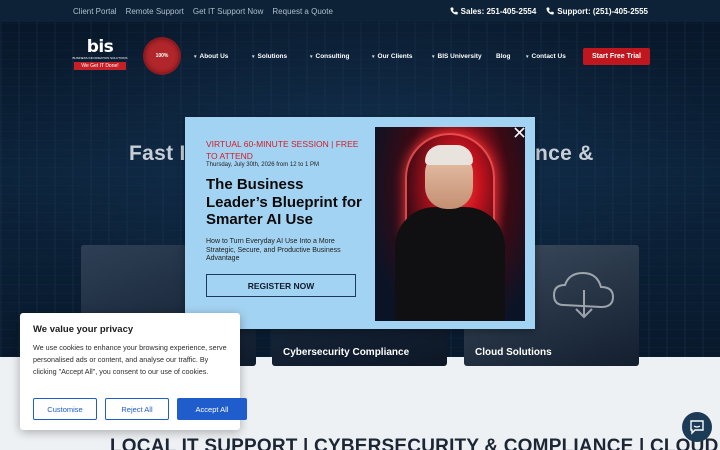 This screenshot has height=450, width=720. I want to click on nav-item-blog: Blog, so click(511, 56).